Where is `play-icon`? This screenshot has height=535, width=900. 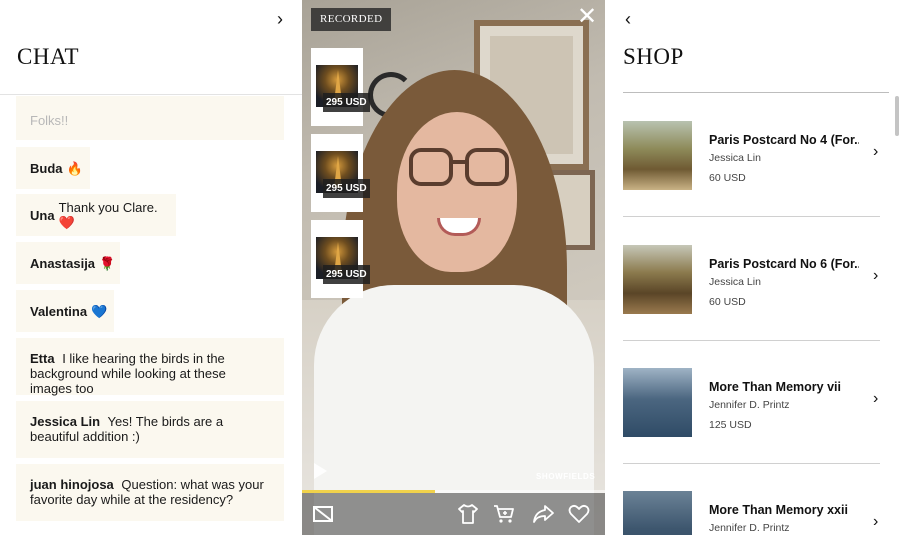 play-icon is located at coordinates (320, 471).